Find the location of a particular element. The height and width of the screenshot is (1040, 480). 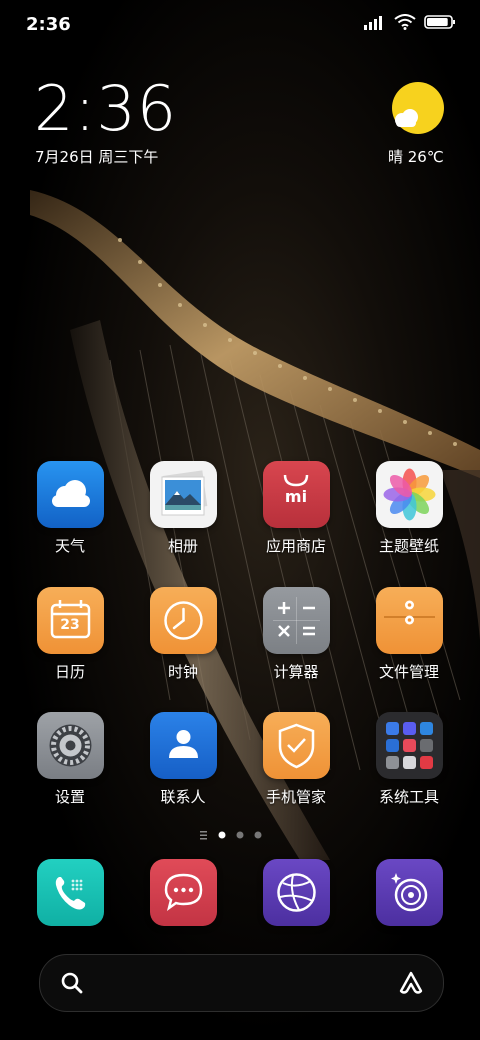

app-calendar: 23 日历 is located at coordinates (70, 634).